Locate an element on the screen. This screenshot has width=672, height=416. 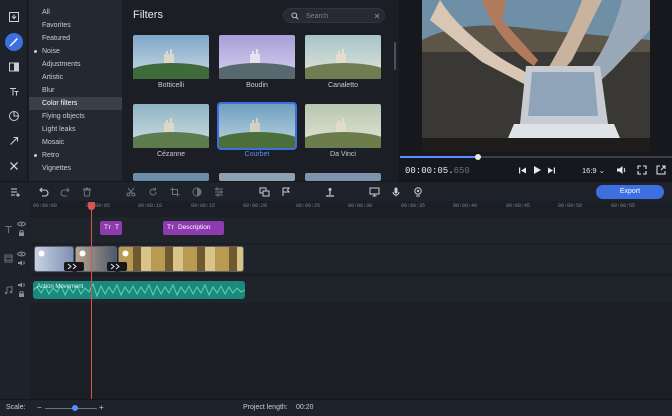
tool-rail is located at coordinates (14, 90).